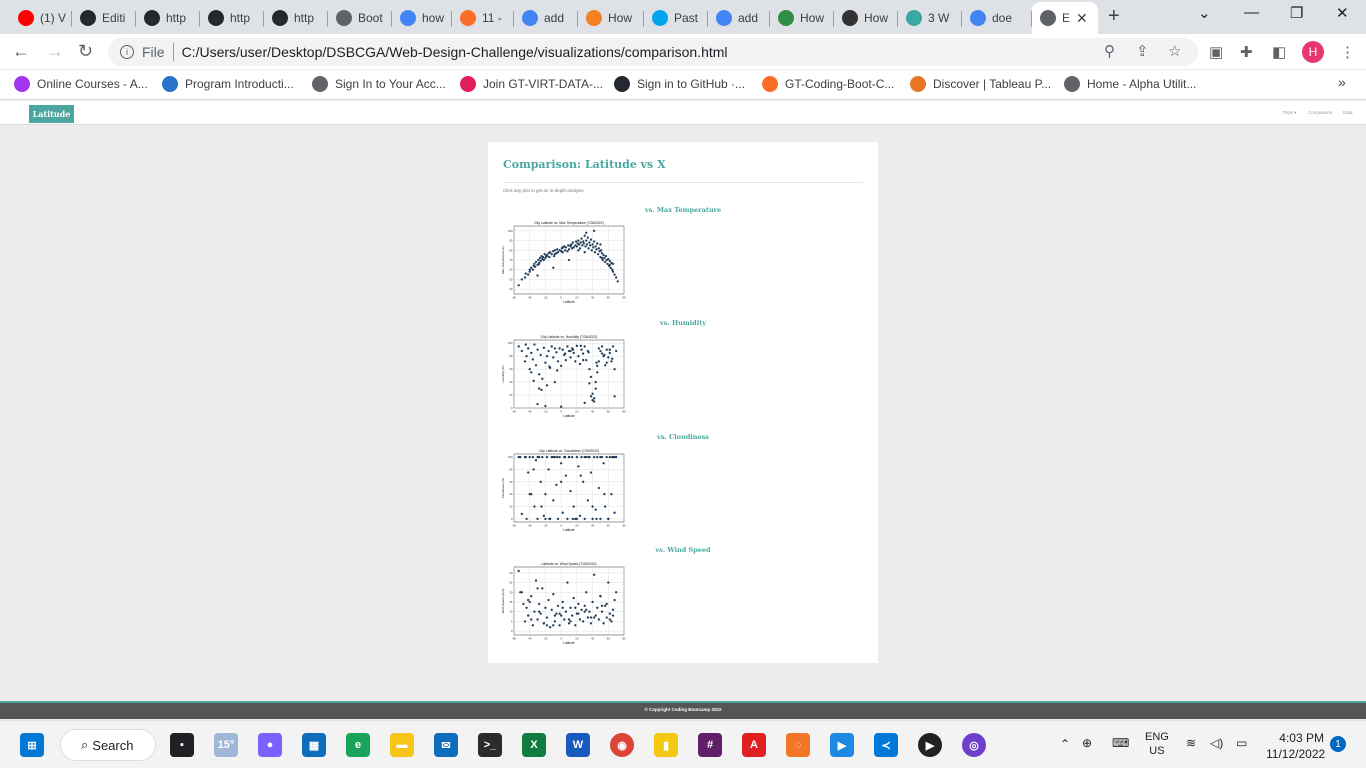 The width and height of the screenshot is (1366, 768). What do you see at coordinates (1313, 52) in the screenshot?
I see `profile-avatar: H` at bounding box center [1313, 52].